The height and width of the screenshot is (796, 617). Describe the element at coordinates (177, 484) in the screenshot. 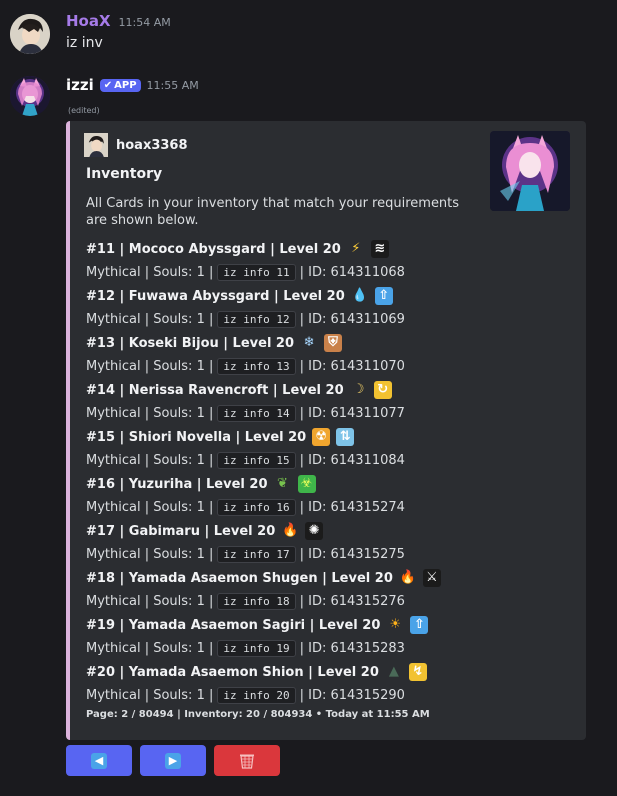

I see `card-title: #16 | Yuzuriha | Level 20` at that location.